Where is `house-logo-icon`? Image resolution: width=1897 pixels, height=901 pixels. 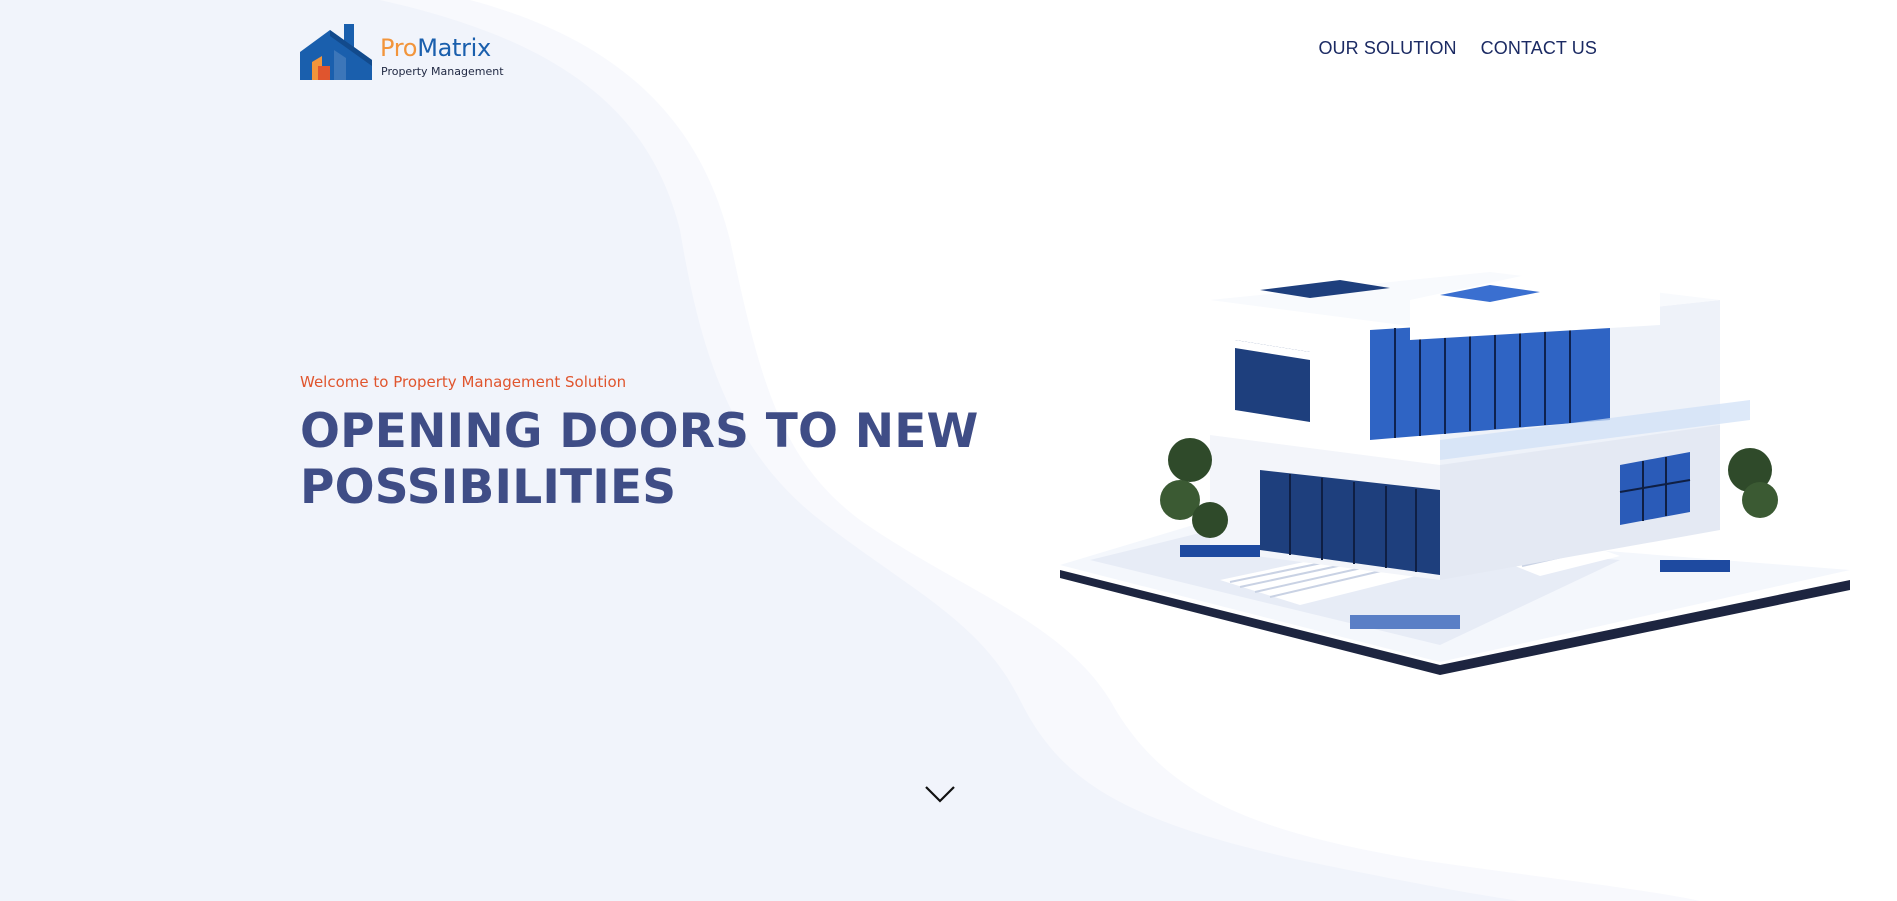
house-logo-icon is located at coordinates (336, 52).